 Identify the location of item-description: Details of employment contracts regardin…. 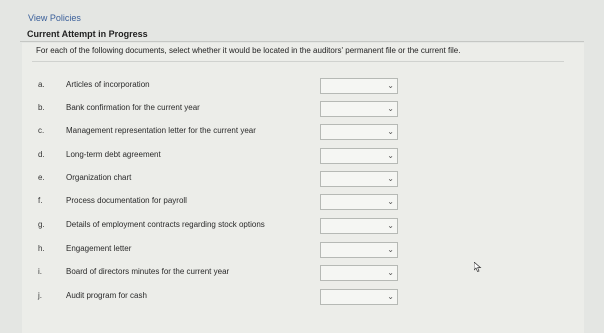
(165, 224).